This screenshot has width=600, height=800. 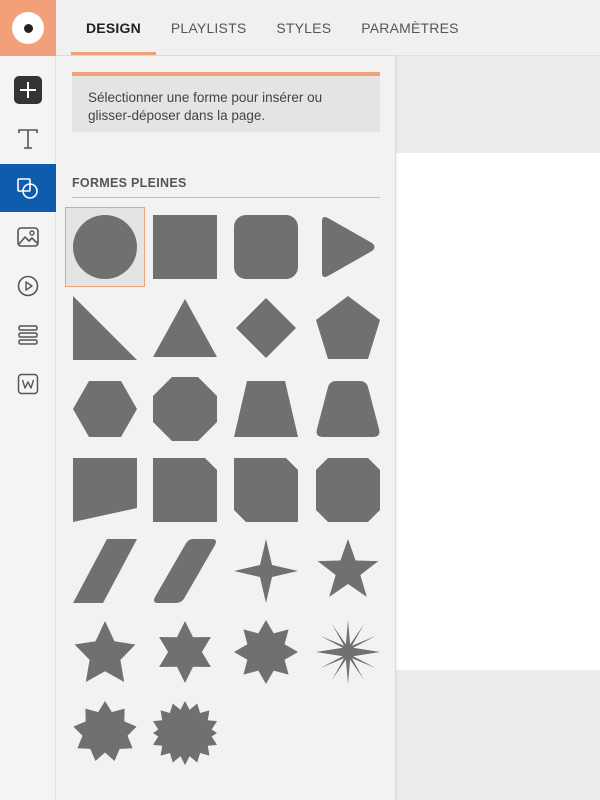 I want to click on rail-item-widget, so click(x=28, y=384).